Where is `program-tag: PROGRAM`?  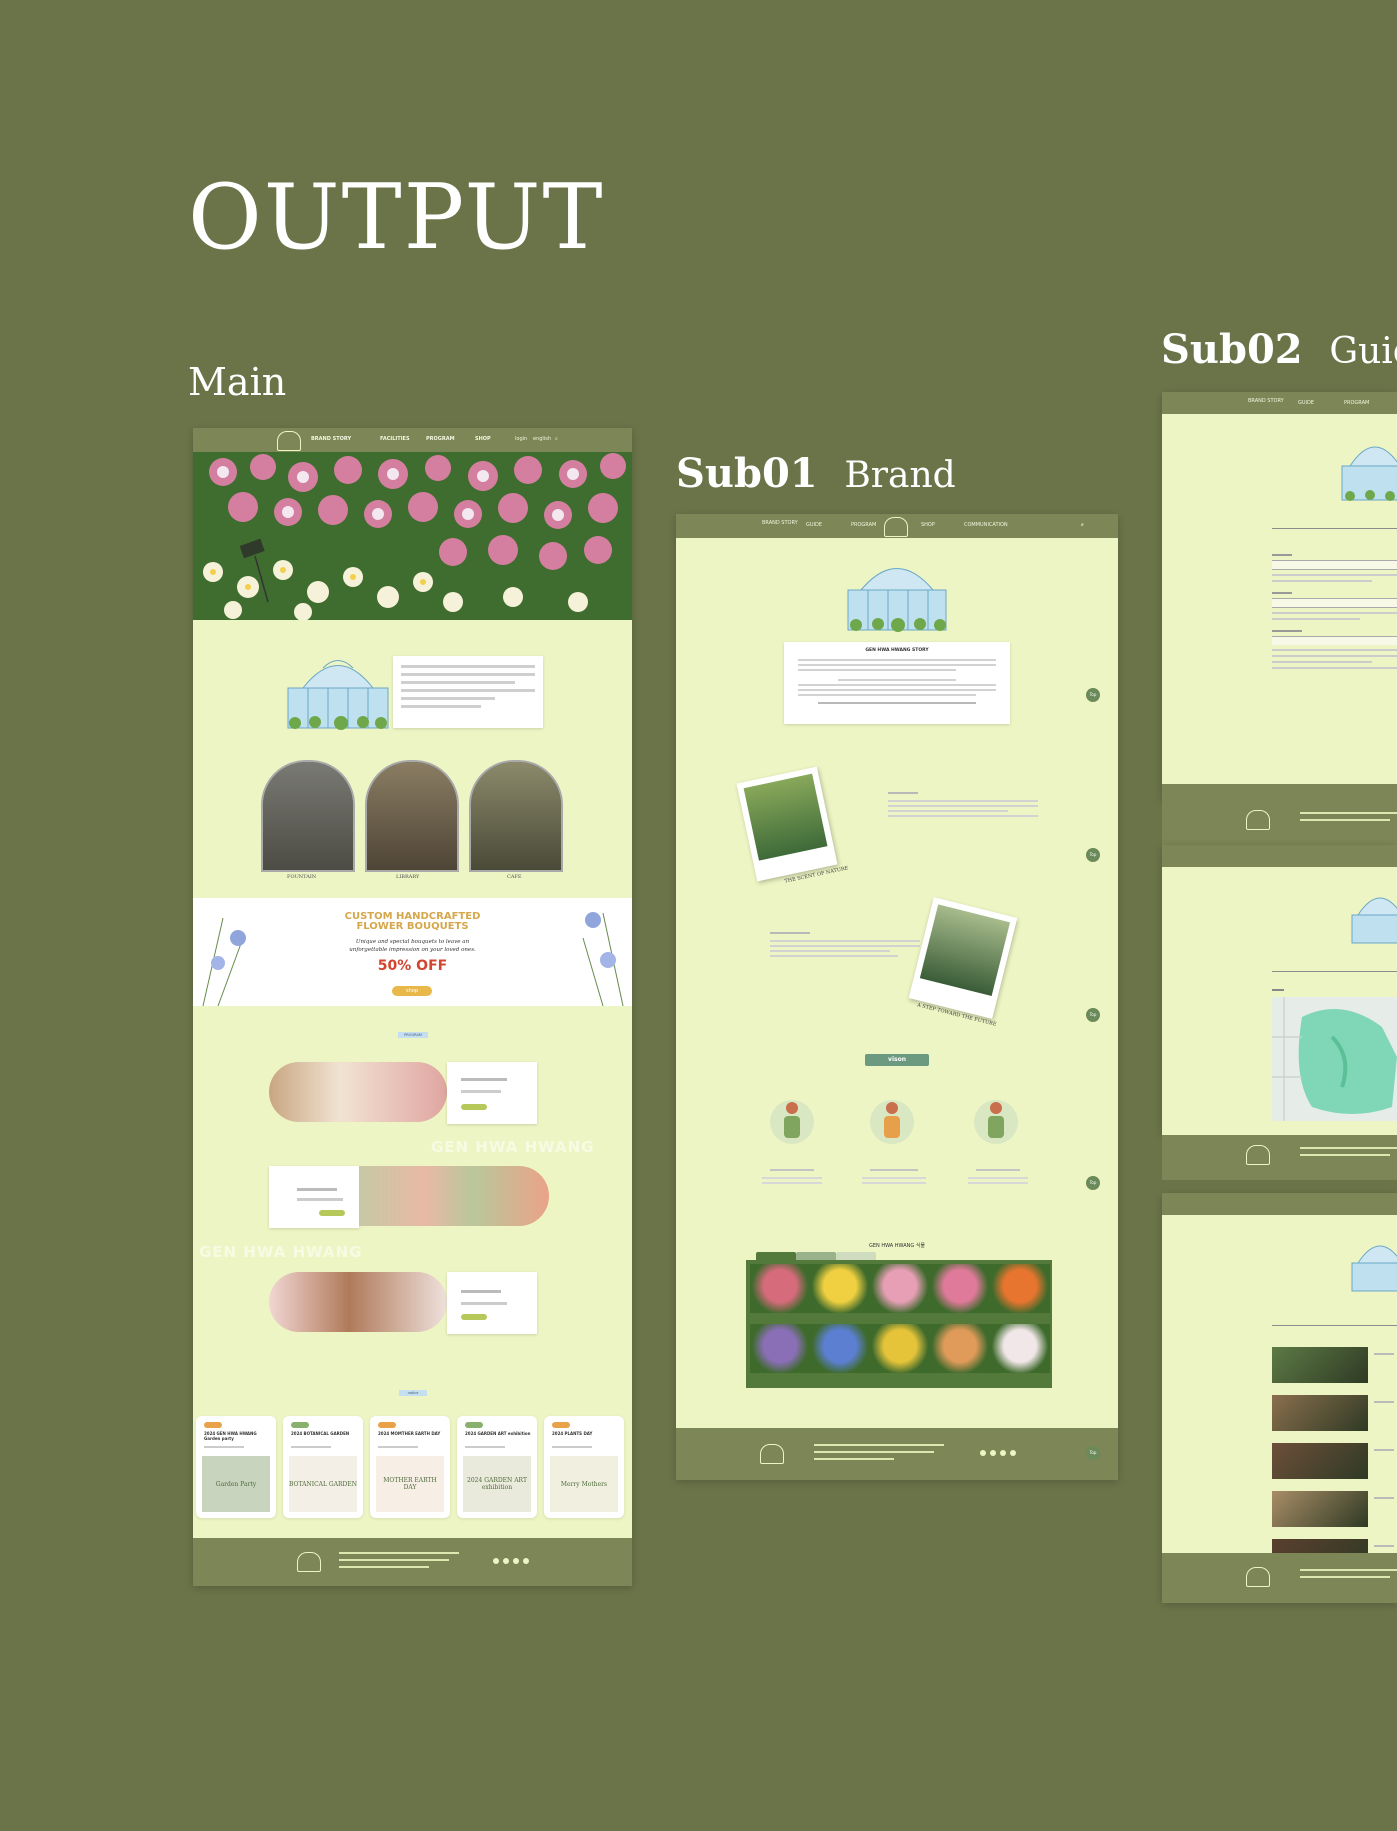 program-tag: PROGRAM is located at coordinates (413, 1035).